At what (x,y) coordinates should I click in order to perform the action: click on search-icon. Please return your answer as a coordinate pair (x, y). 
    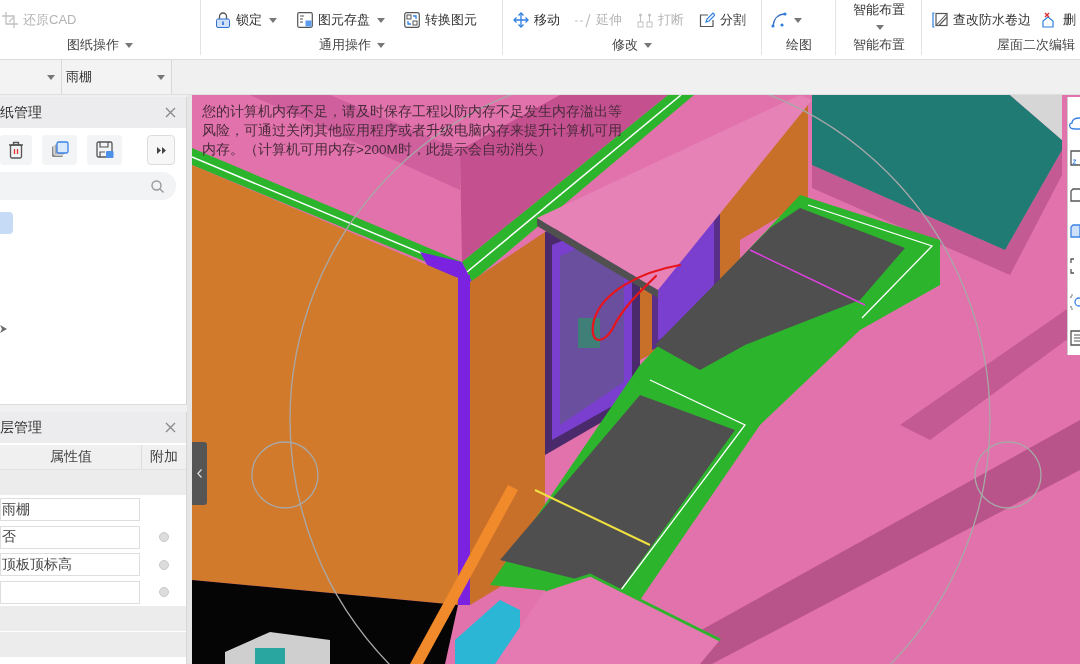
    Looking at the image, I should click on (157, 186).